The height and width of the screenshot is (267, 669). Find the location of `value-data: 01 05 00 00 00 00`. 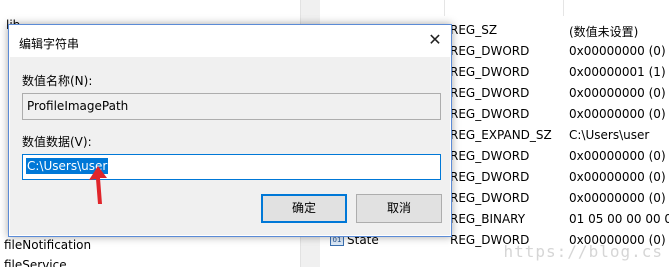

value-data: 01 05 00 00 00 00 is located at coordinates (619, 219).